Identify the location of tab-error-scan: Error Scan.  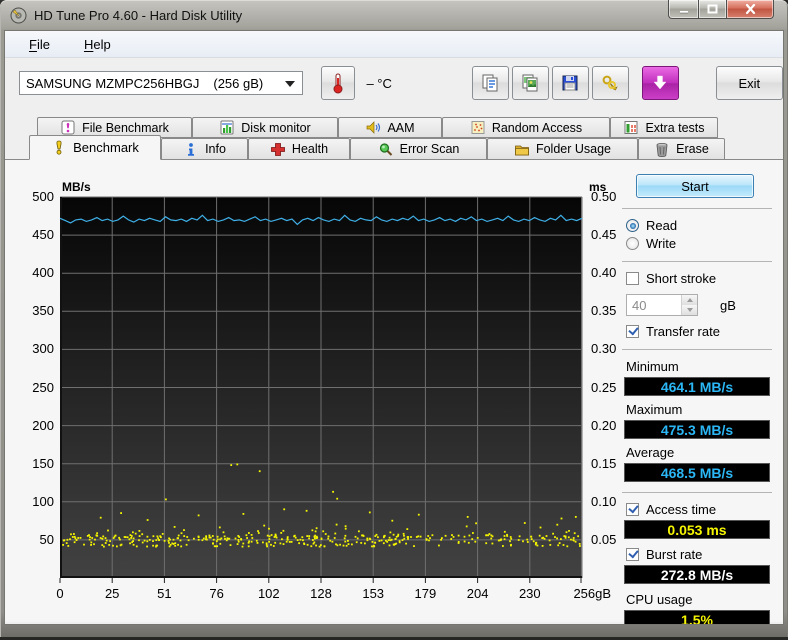
(418, 149).